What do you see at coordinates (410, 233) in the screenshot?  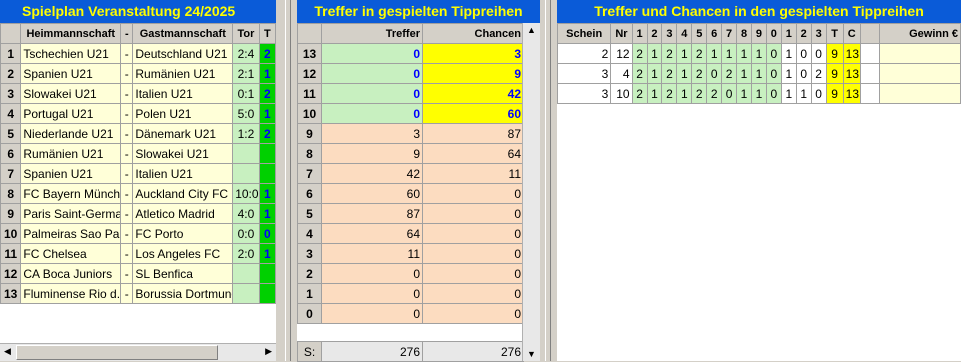 I see `table-row: 4 64 0` at bounding box center [410, 233].